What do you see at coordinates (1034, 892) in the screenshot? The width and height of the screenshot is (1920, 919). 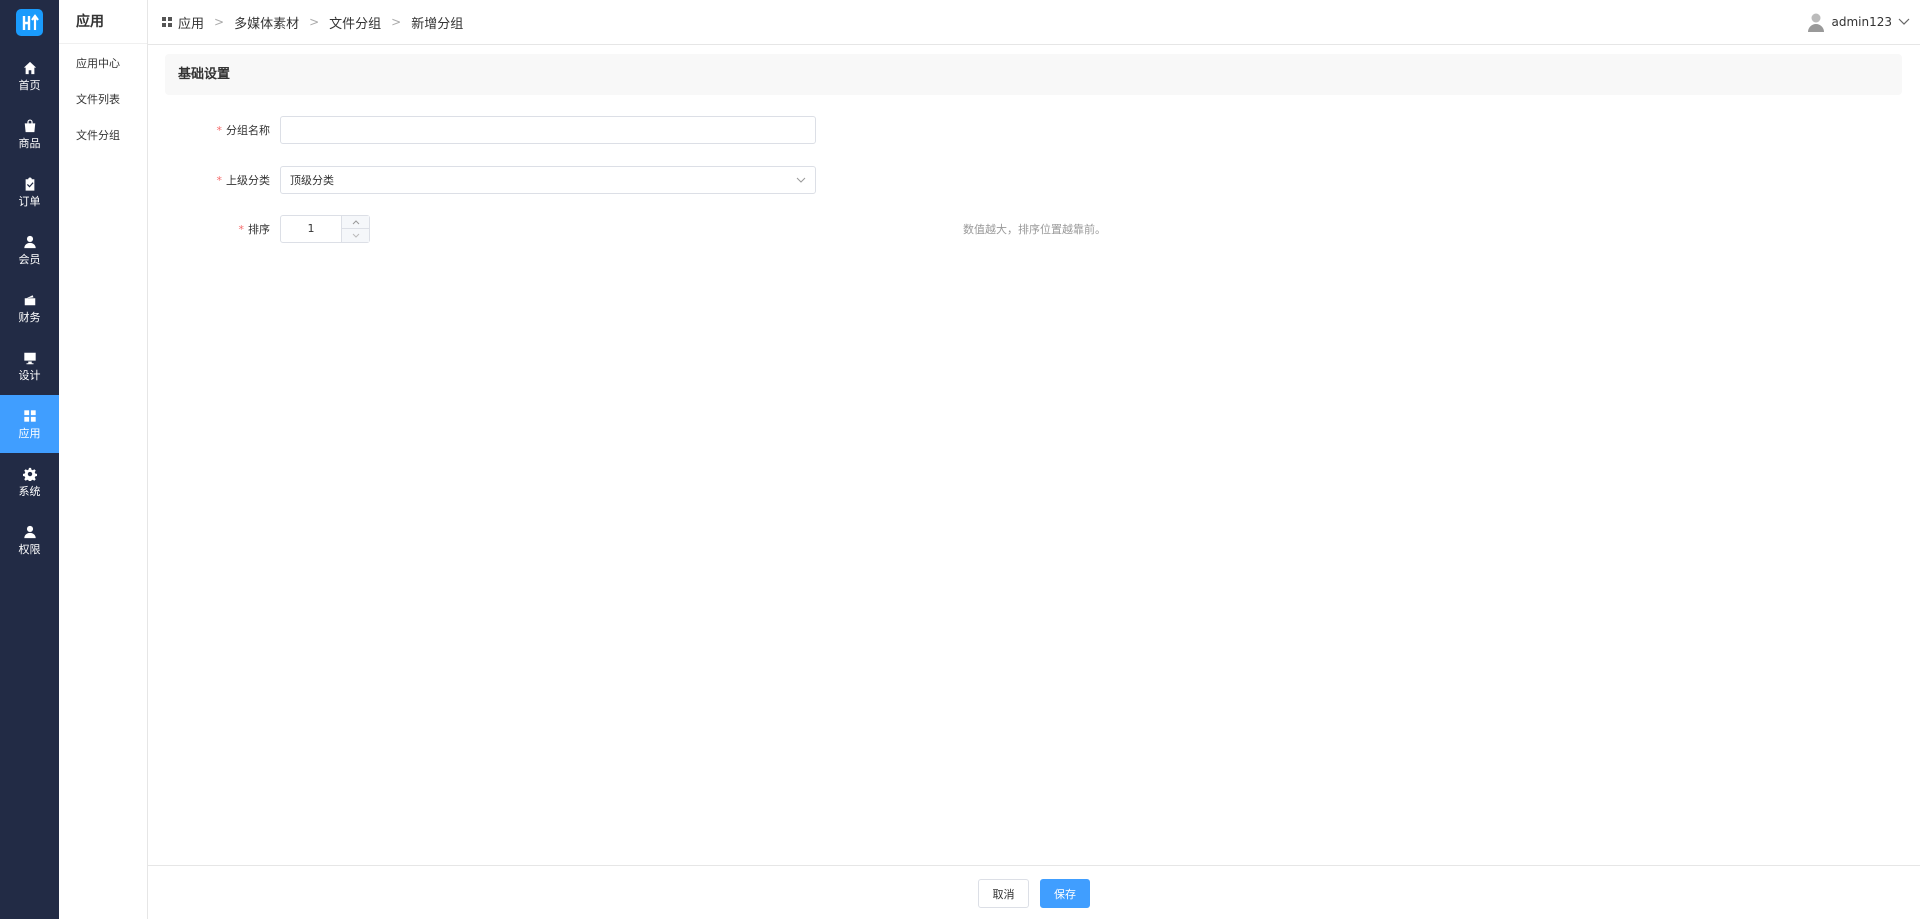 I see `form-footer: 取消 保存` at bounding box center [1034, 892].